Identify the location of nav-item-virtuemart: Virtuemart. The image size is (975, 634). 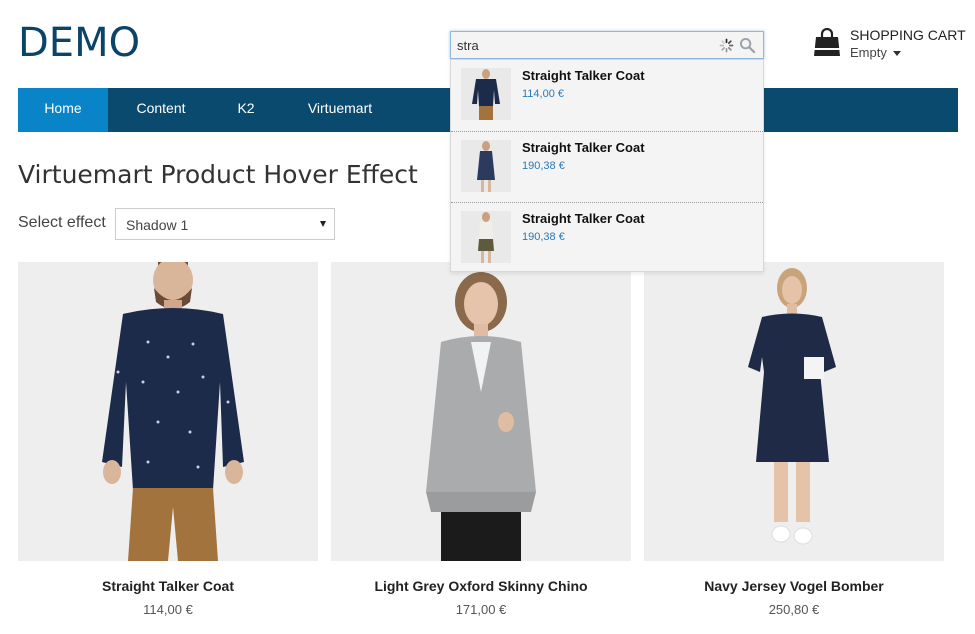
(340, 110).